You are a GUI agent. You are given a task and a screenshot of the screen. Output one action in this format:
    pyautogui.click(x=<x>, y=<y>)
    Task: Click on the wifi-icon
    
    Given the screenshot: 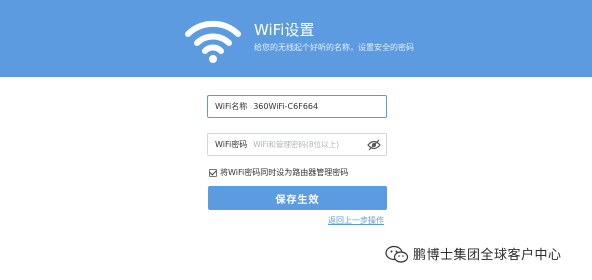 What is the action you would take?
    pyautogui.click(x=213, y=41)
    